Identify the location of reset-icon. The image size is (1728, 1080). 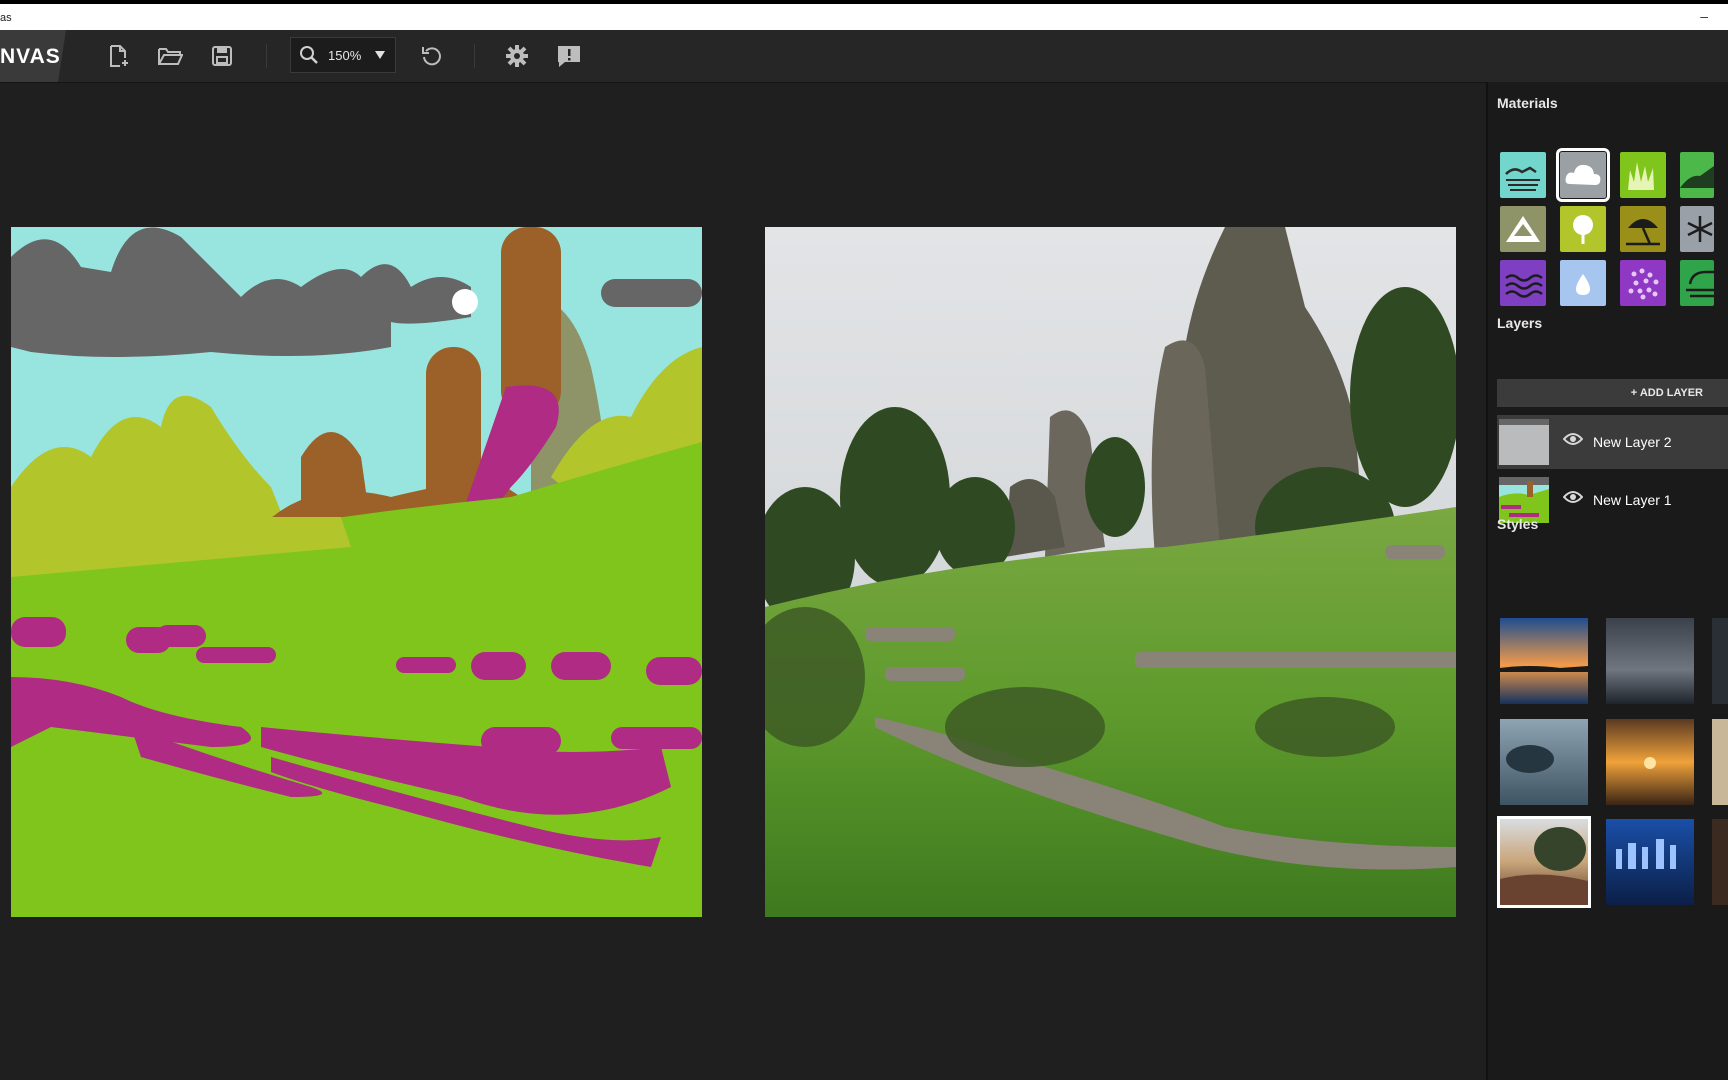
(431, 56).